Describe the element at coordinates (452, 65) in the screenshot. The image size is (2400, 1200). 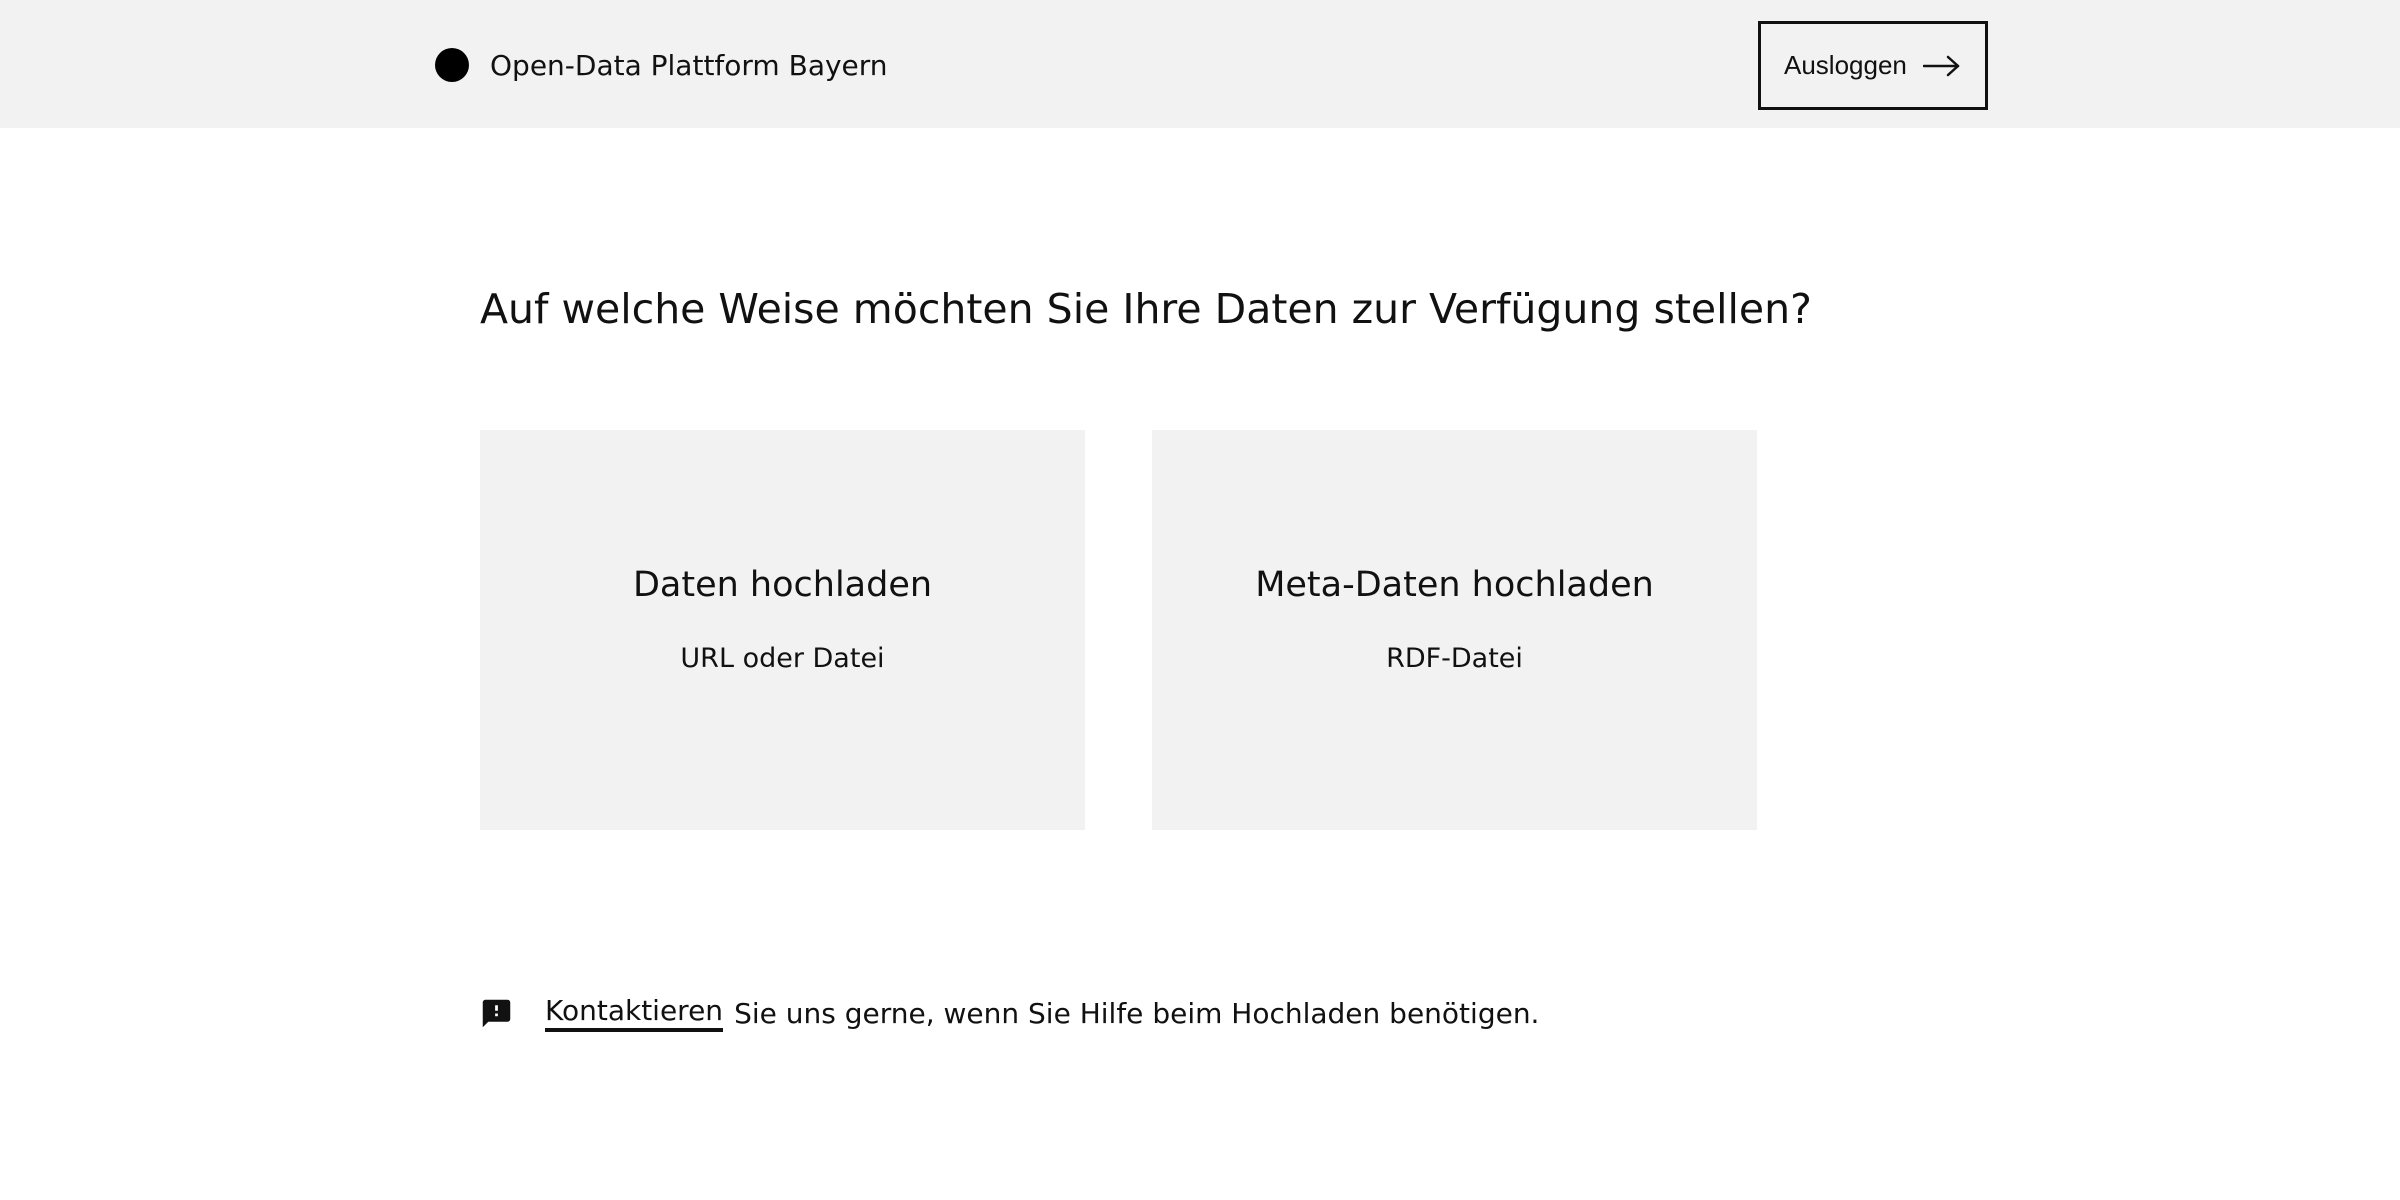
I see `circle-logo-icon` at that location.